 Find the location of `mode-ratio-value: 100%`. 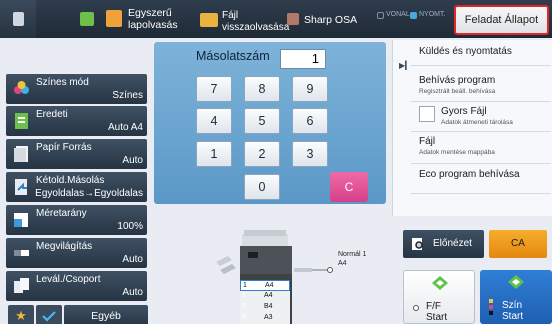

mode-ratio-value: 100% is located at coordinates (130, 226).